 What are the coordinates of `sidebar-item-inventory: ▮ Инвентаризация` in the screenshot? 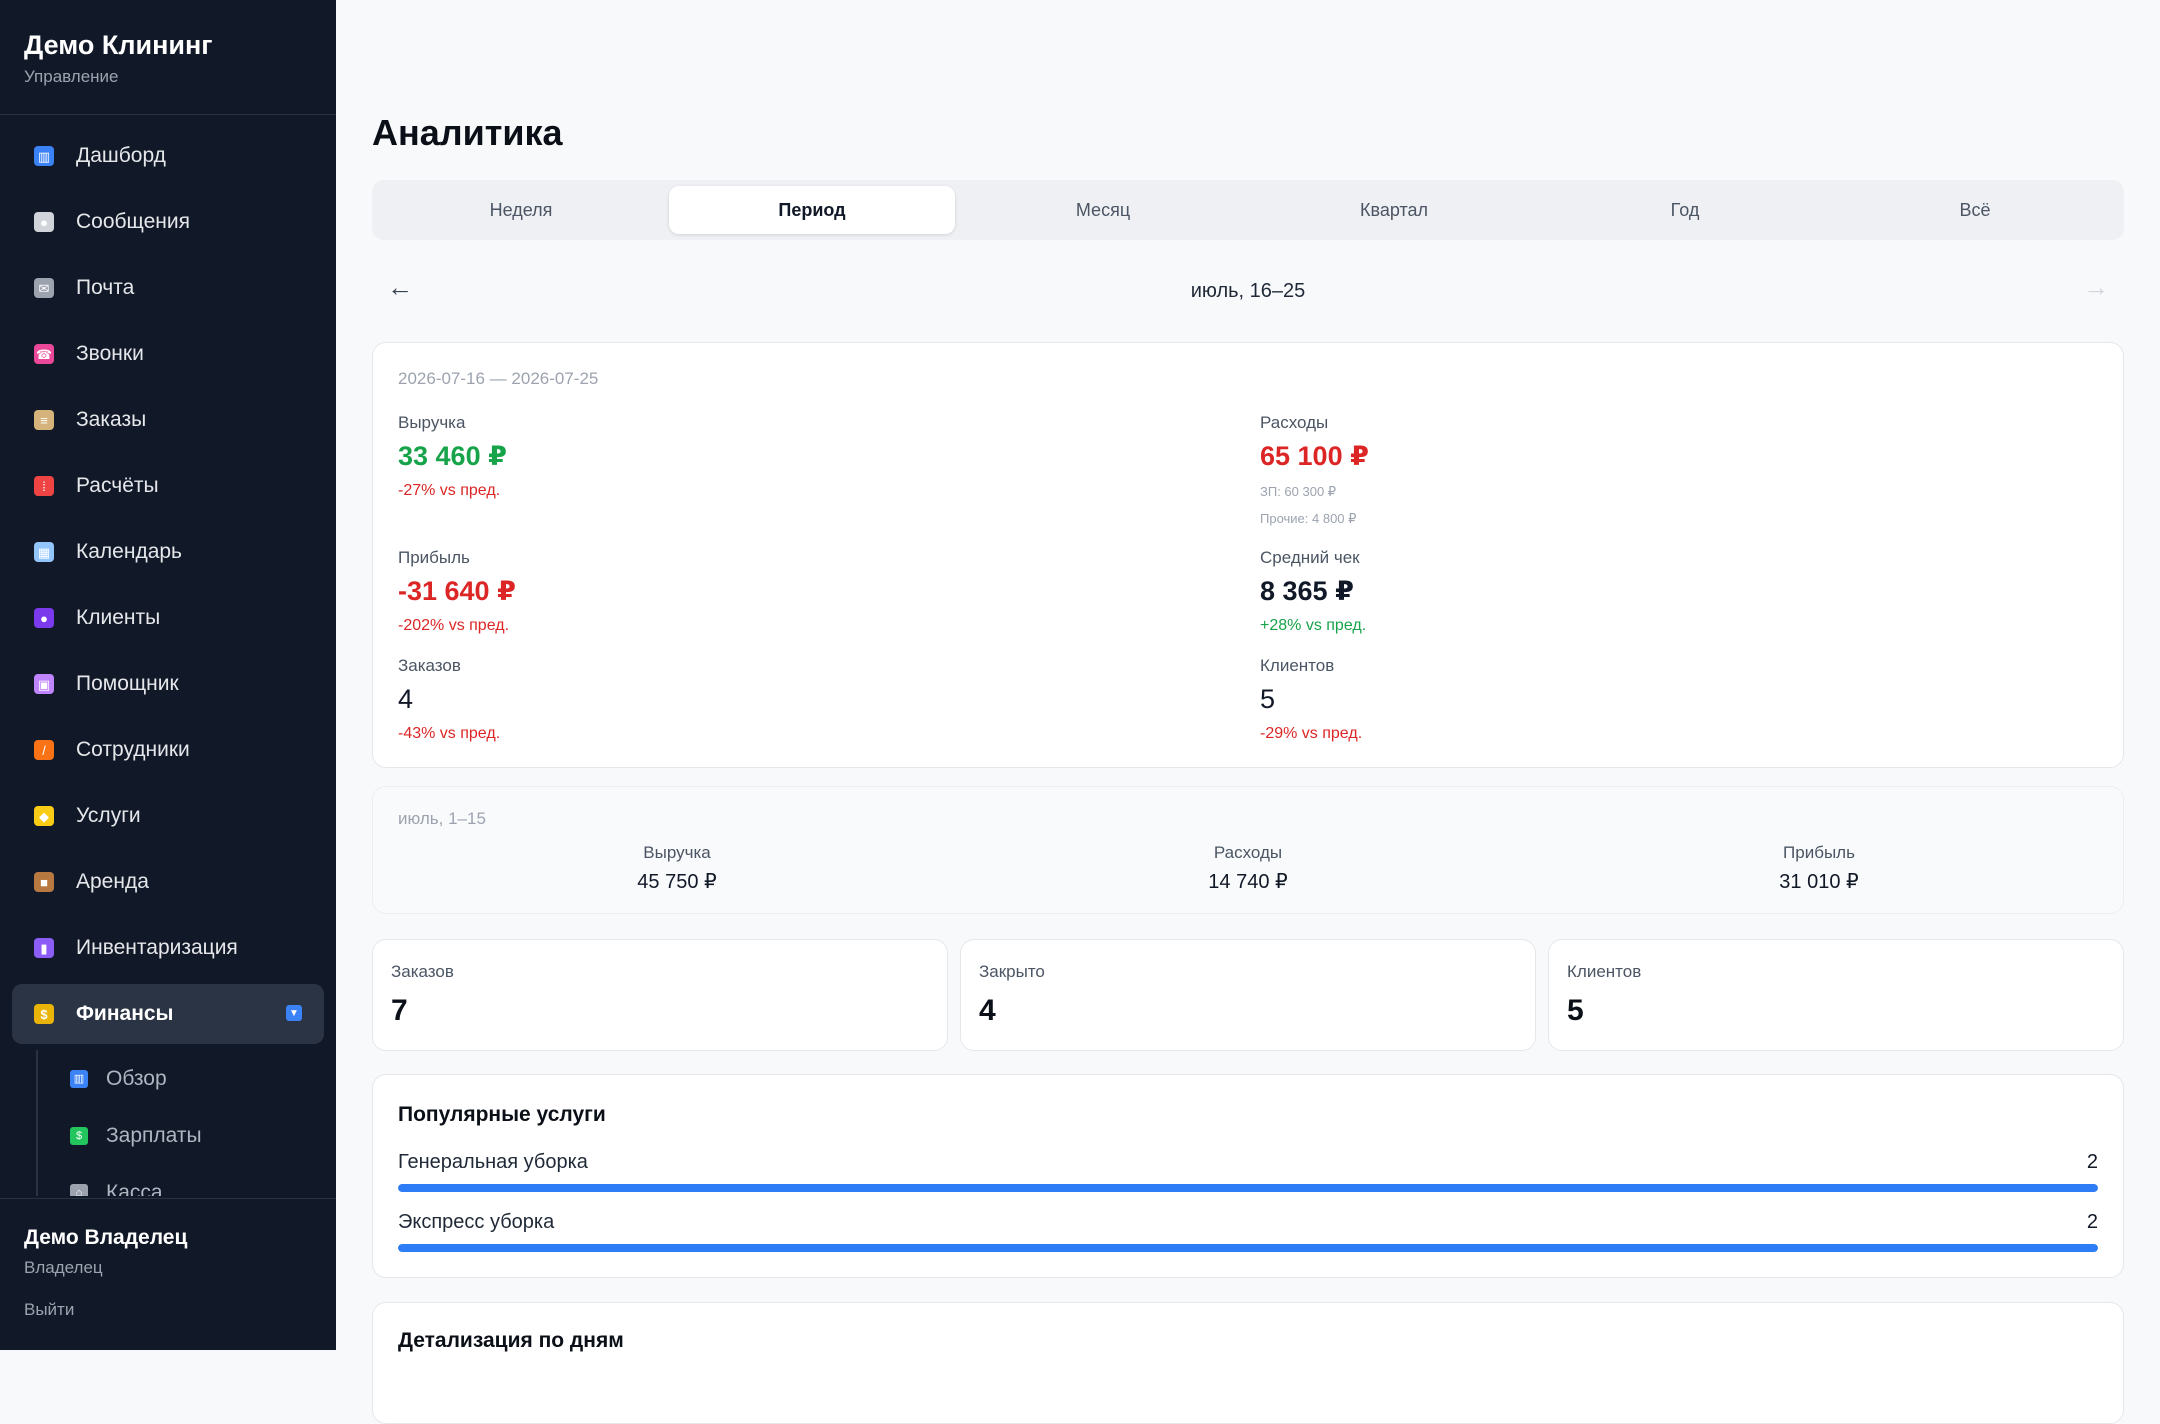 It's located at (168, 948).